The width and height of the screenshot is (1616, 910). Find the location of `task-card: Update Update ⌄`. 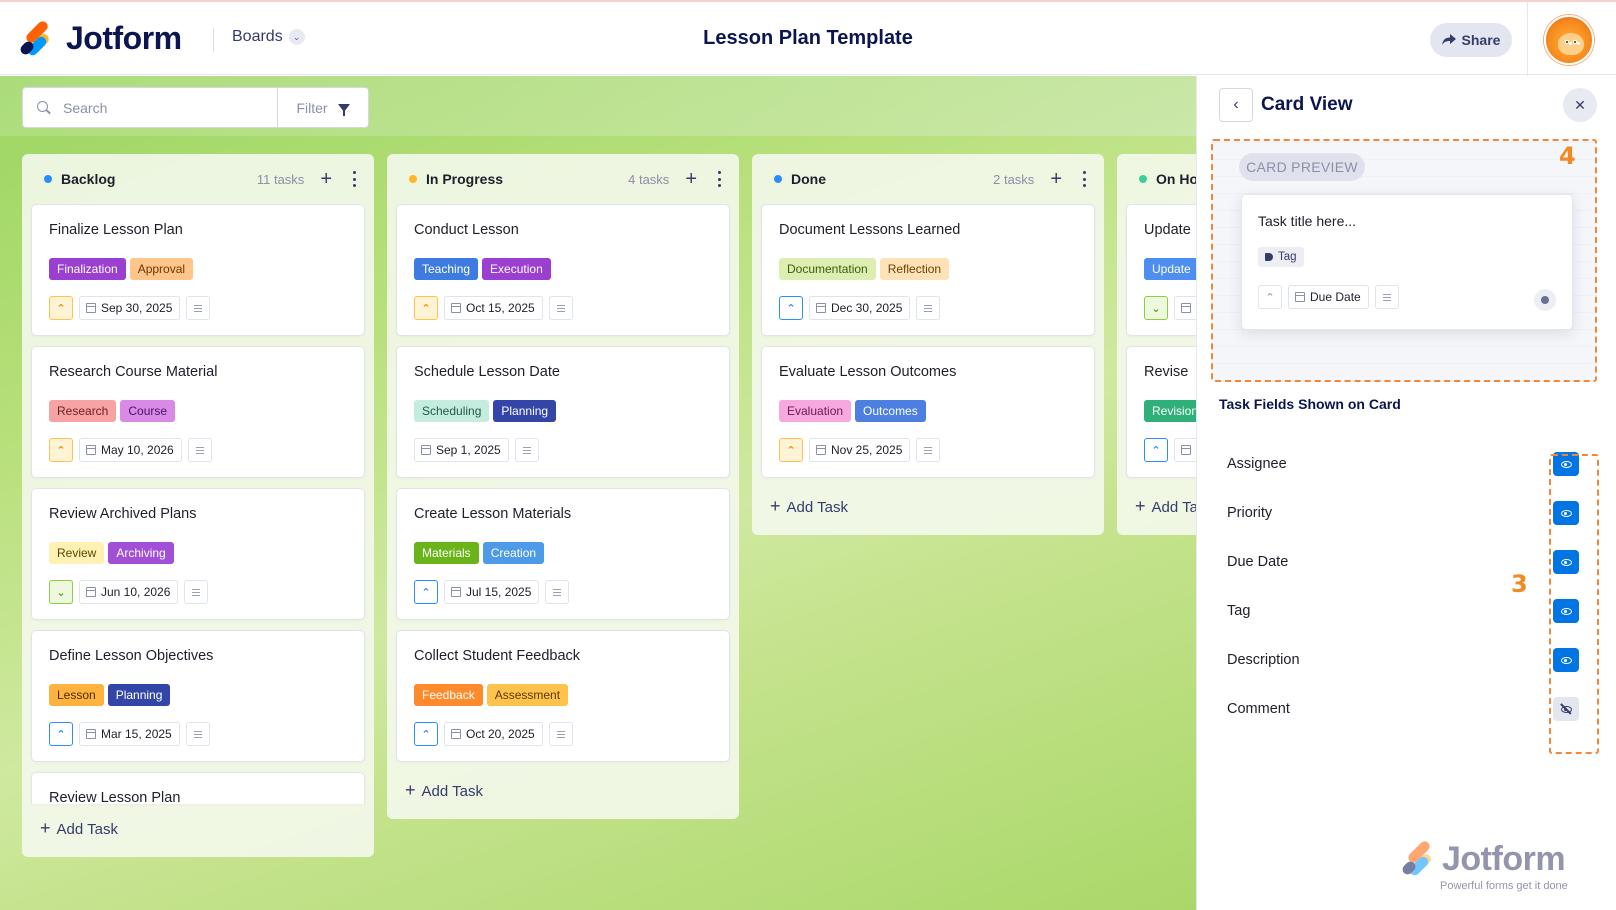

task-card: Update Update ⌄ is located at coordinates (1161, 270).